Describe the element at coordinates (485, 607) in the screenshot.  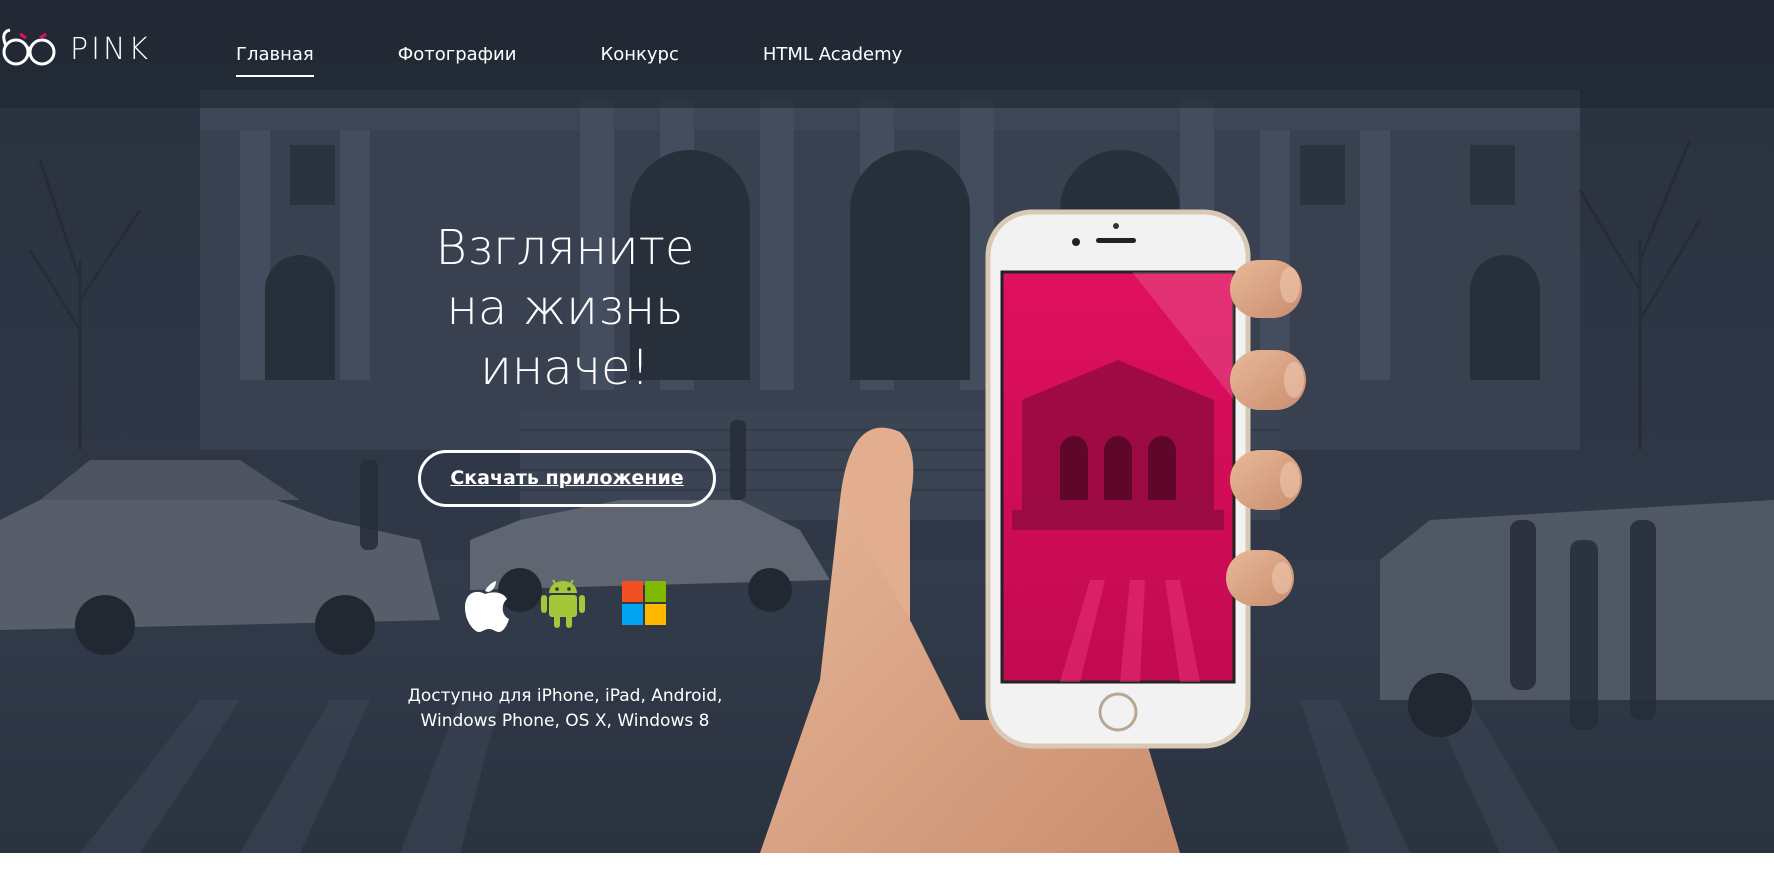
I see `apple-icon` at that location.